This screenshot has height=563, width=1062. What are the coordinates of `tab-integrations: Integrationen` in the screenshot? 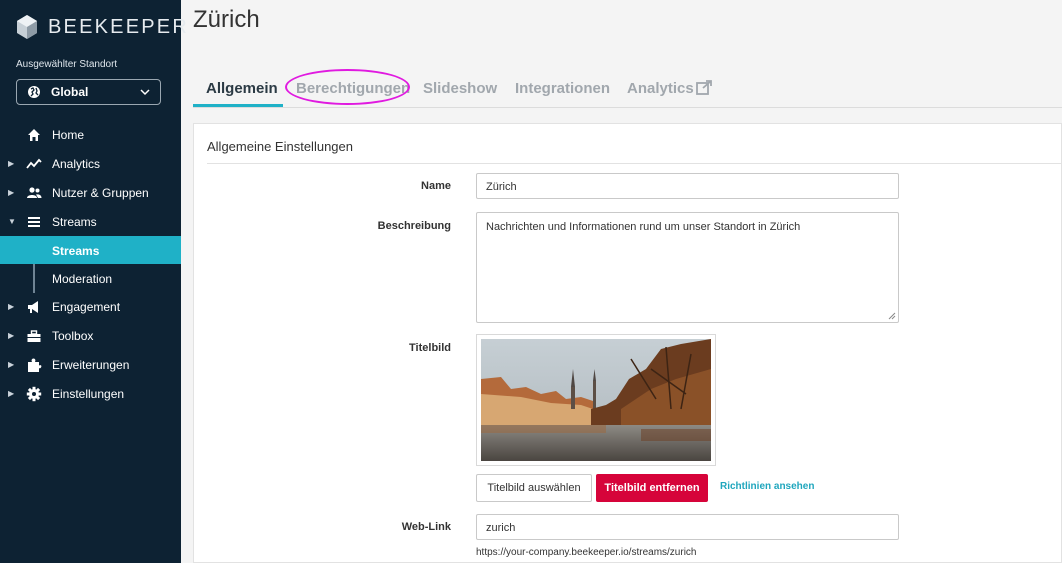 It's located at (562, 88).